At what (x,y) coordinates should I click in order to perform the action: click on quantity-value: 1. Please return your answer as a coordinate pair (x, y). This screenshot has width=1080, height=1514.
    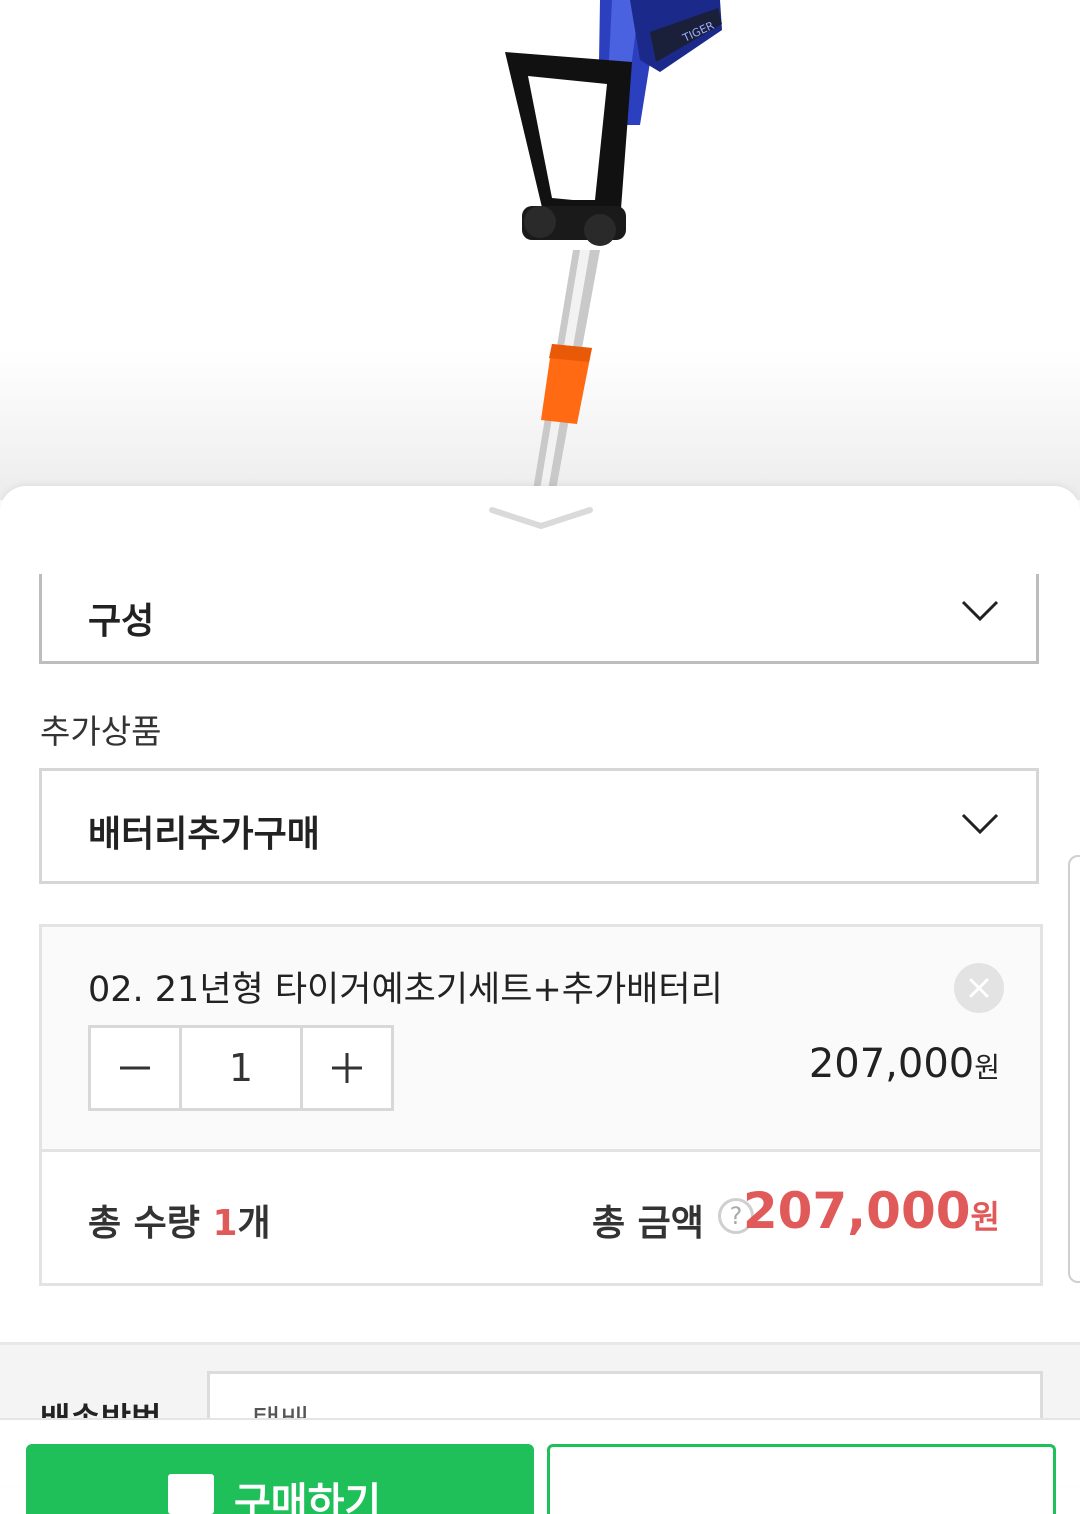
    Looking at the image, I should click on (241, 1068).